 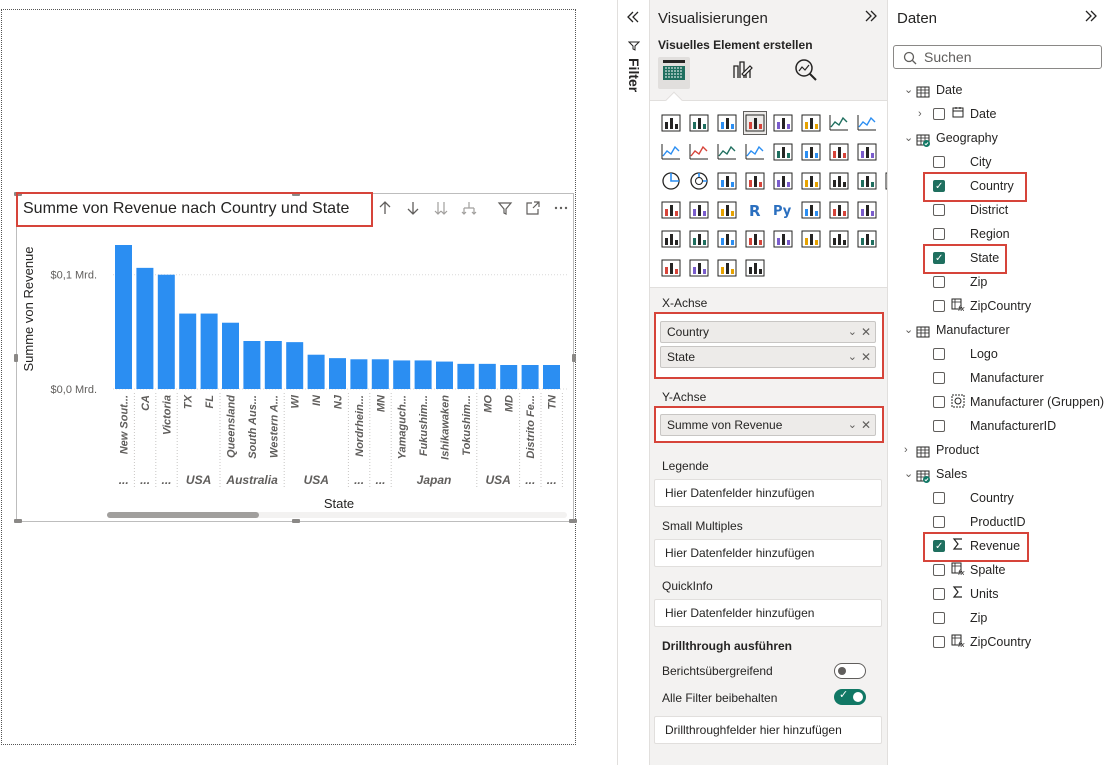 I want to click on stacked-bar-icon, so click(x=671, y=123).